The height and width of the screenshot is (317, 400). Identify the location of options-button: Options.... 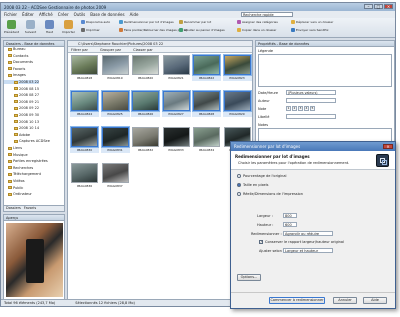
(249, 277).